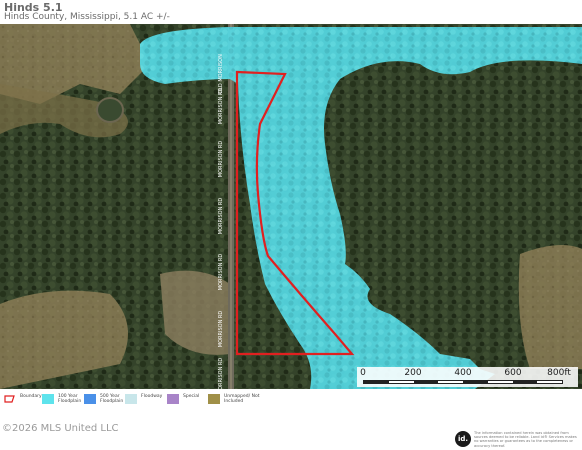 The height and width of the screenshot is (450, 582). I want to click on swatch-500yr-icon, so click(90, 399).